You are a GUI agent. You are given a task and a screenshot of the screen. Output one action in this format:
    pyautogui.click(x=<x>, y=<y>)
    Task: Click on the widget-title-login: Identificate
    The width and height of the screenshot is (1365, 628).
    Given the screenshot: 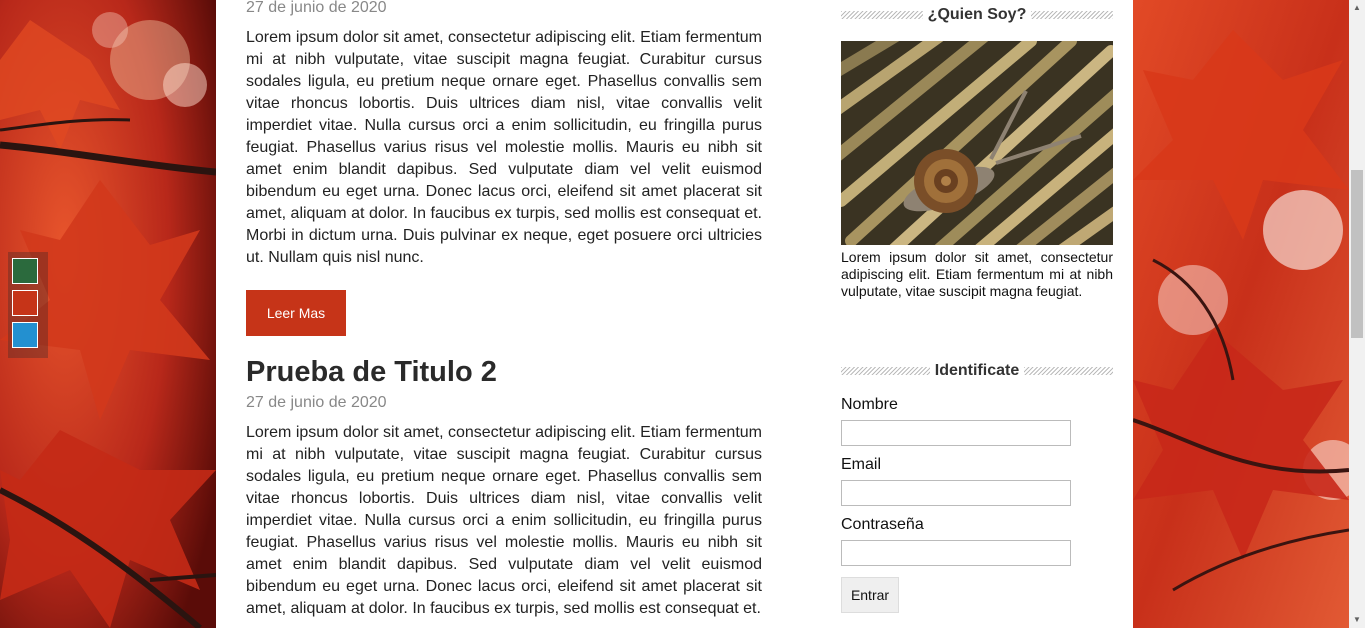 What is the action you would take?
    pyautogui.click(x=977, y=371)
    